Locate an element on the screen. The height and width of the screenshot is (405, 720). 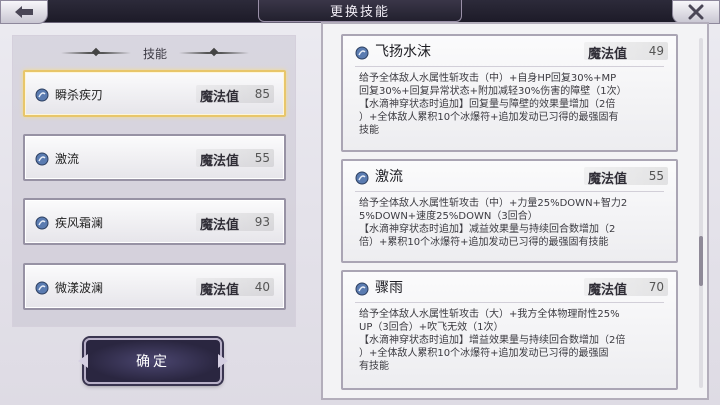
description-line: 【水滴神穿状态时追加】回复量与障壁的效果量增加（2倍 is located at coordinates (487, 104).